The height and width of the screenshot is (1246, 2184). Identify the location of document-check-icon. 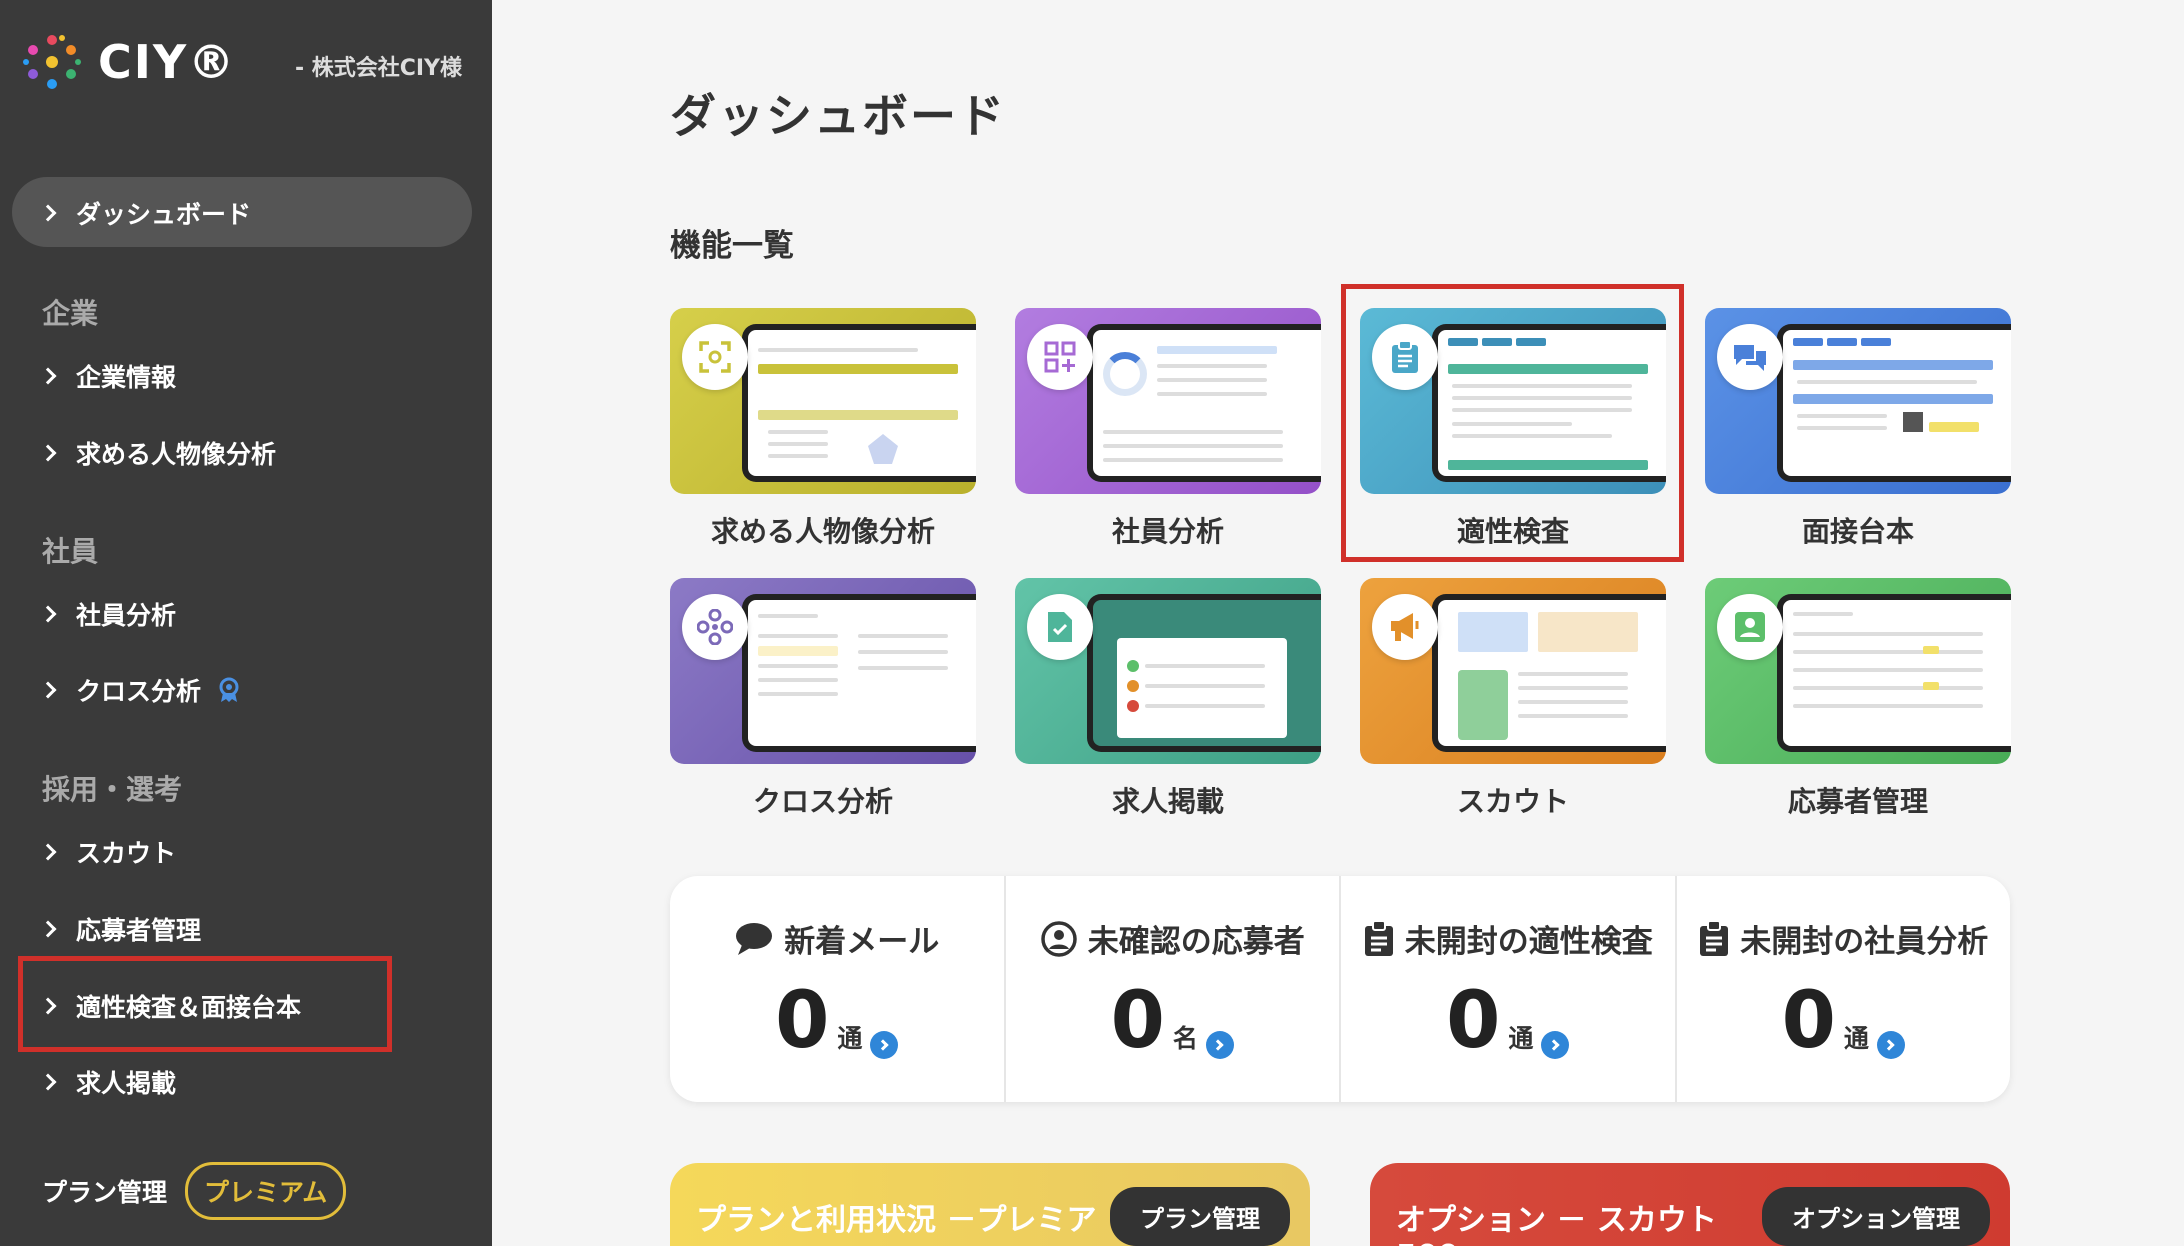
(1060, 627).